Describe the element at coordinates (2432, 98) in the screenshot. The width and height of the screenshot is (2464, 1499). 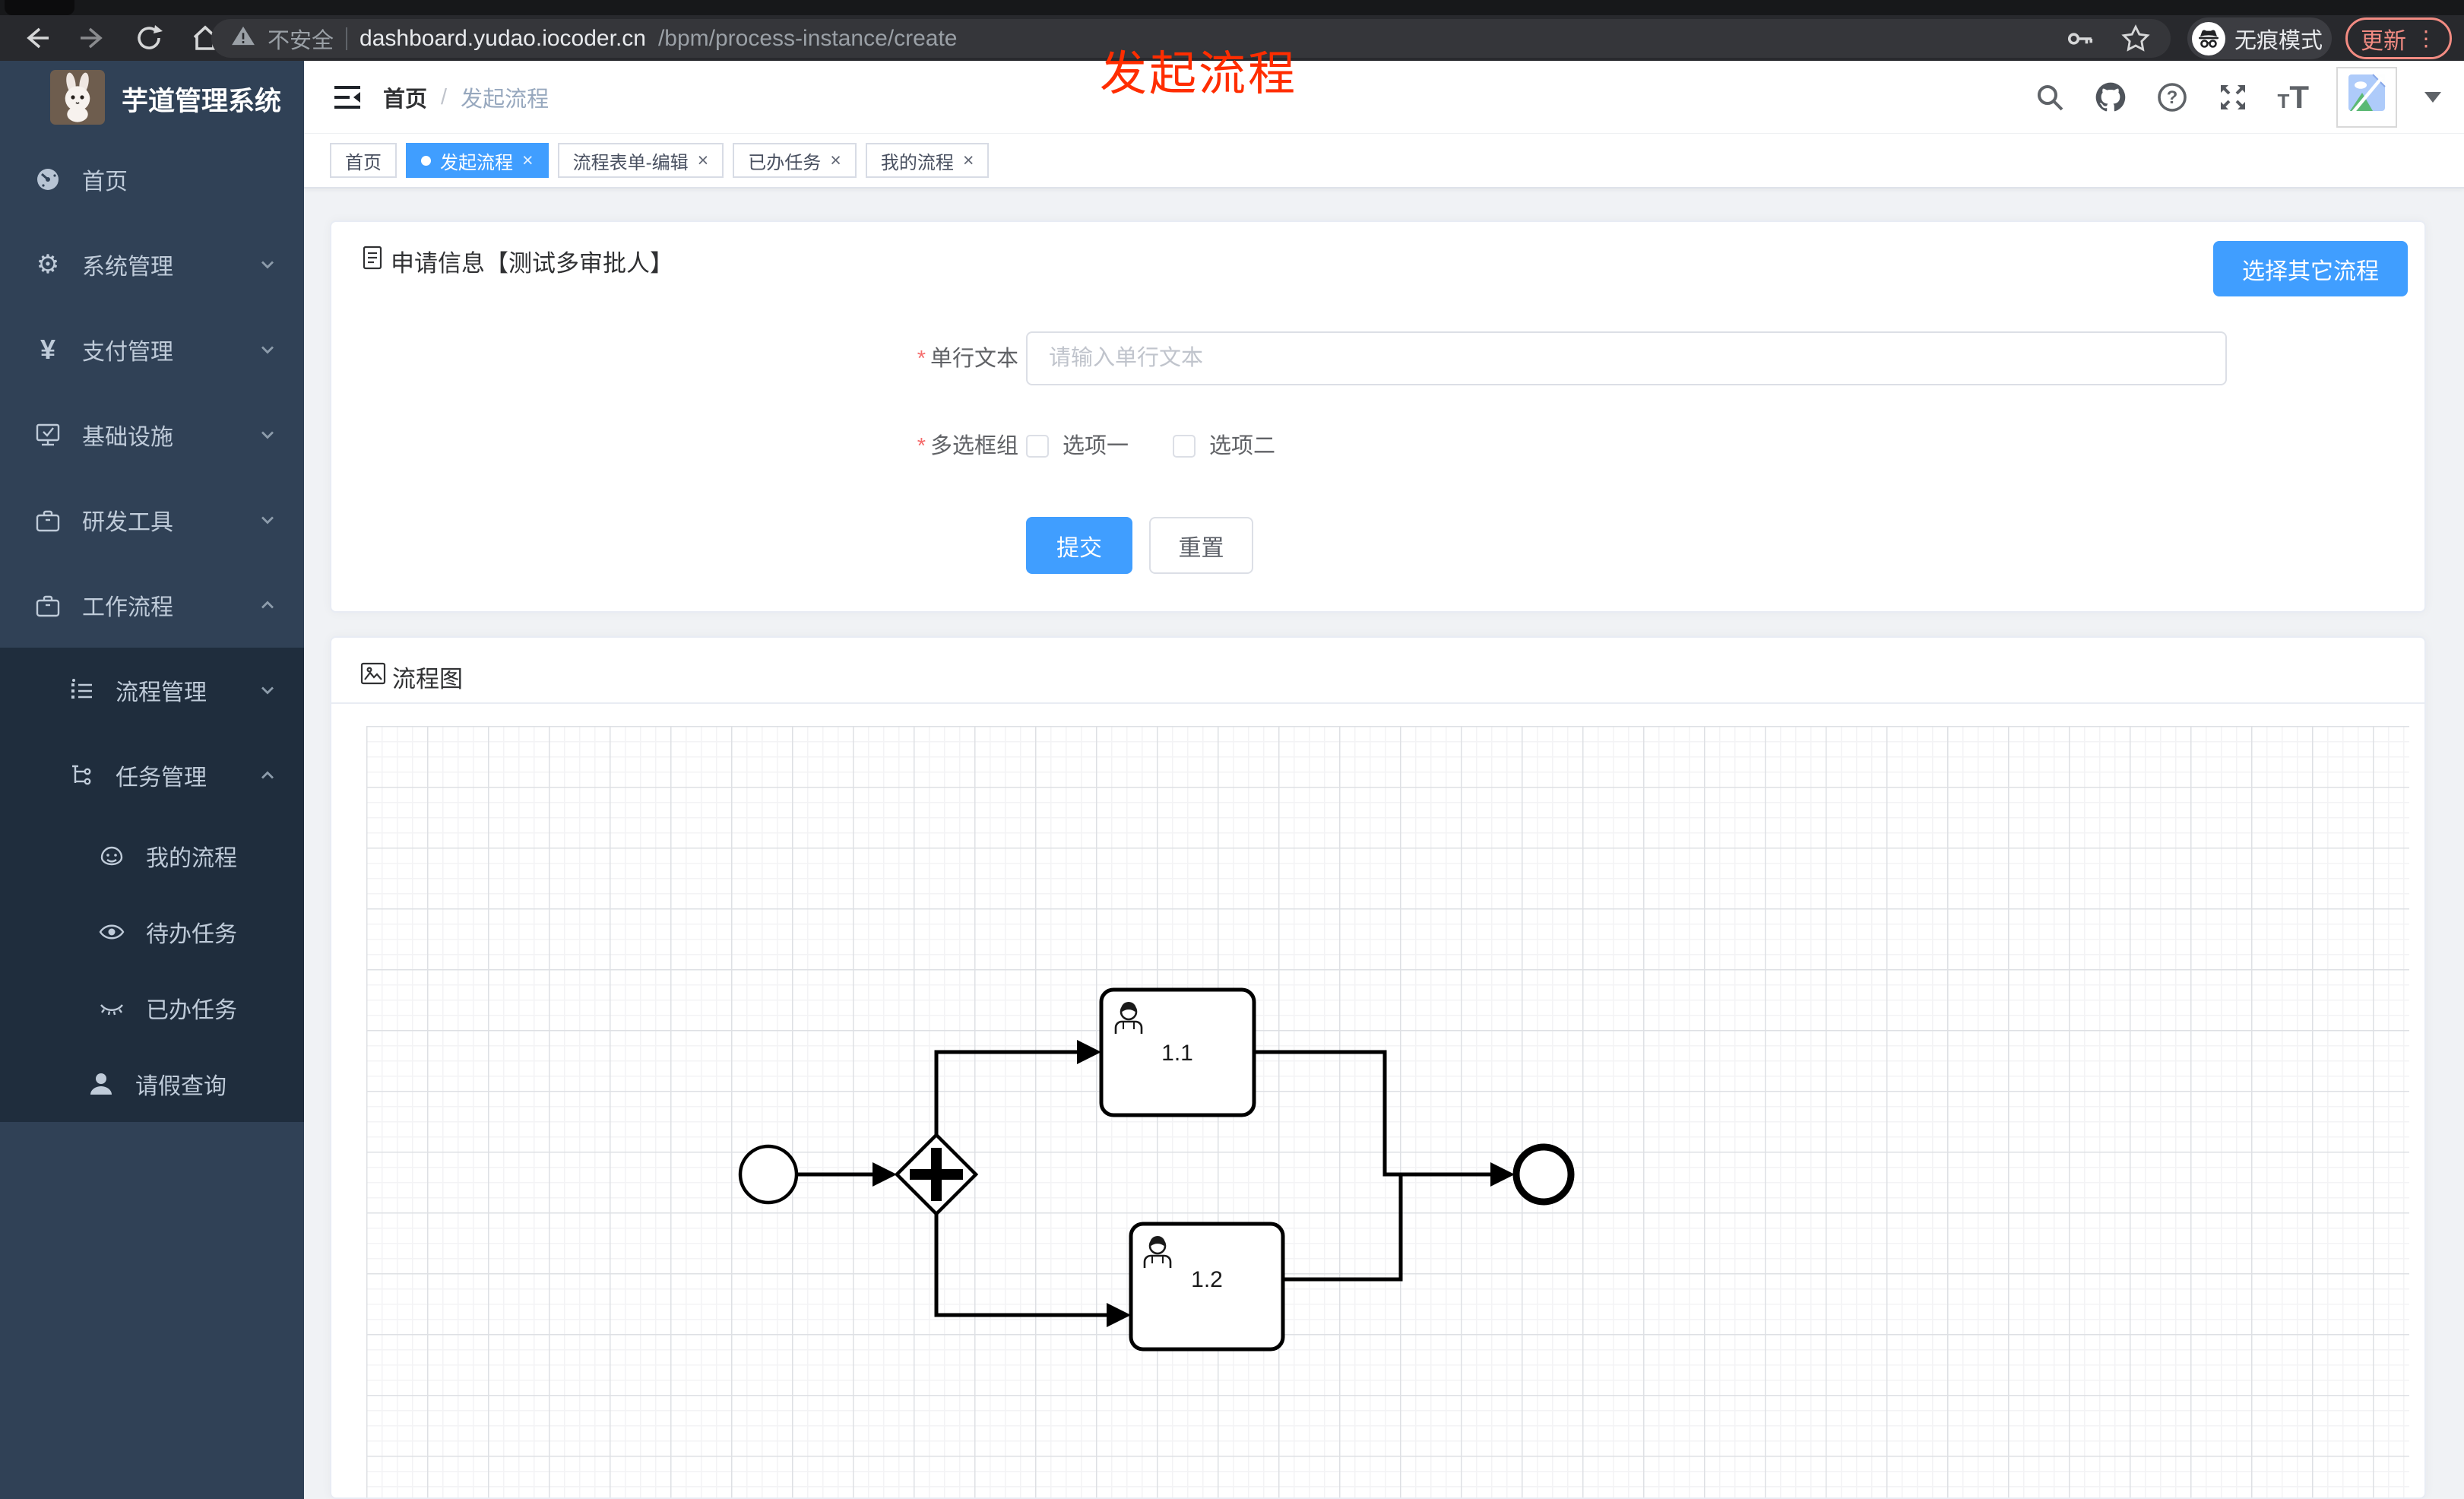
I see `avatar-caret-down-icon` at that location.